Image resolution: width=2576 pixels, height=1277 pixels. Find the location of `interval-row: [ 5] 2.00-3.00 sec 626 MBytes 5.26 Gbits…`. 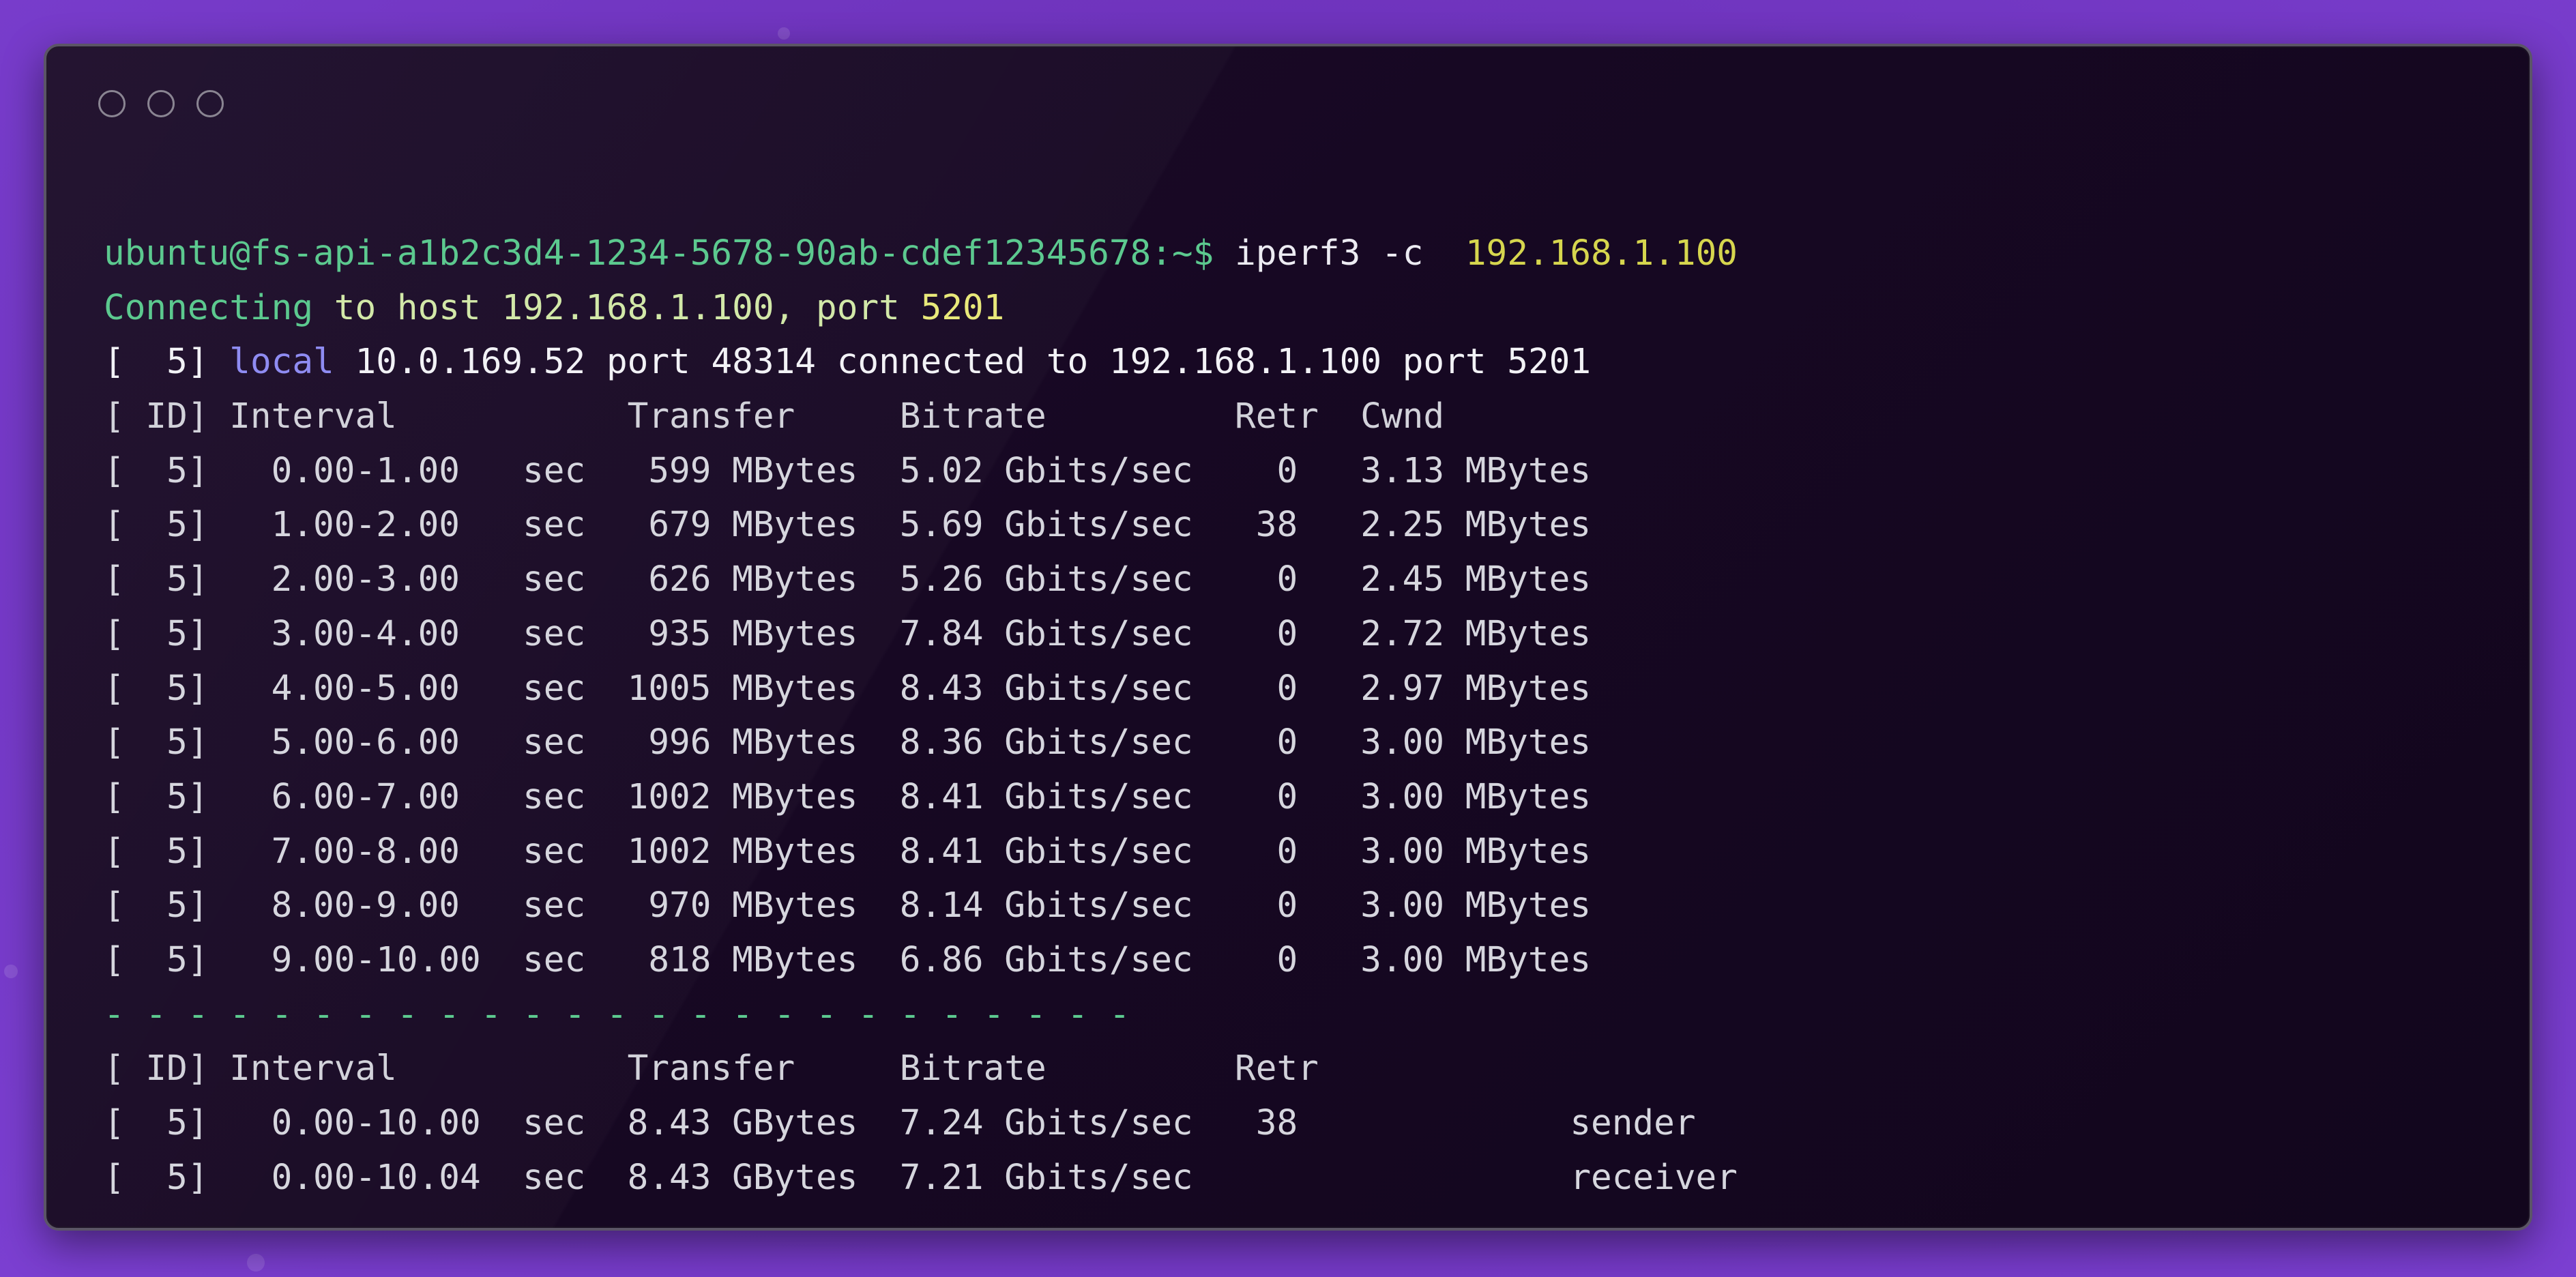

interval-row: [ 5] 2.00-3.00 sec 626 MBytes 5.26 Gbits… is located at coordinates (848, 579).